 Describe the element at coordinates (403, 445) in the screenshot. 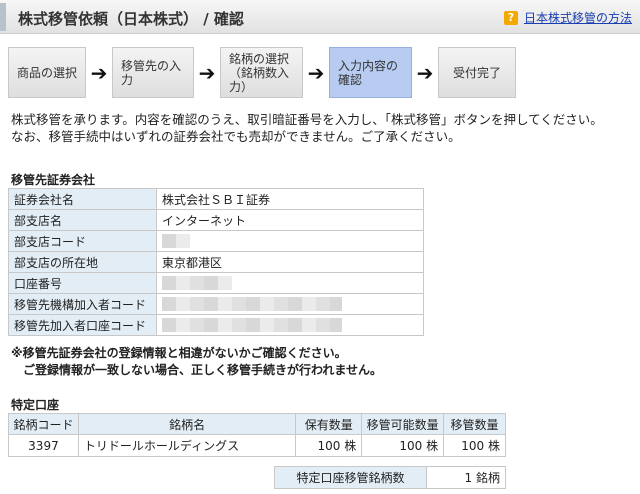

I see `transferable-quantity: 100 株` at that location.